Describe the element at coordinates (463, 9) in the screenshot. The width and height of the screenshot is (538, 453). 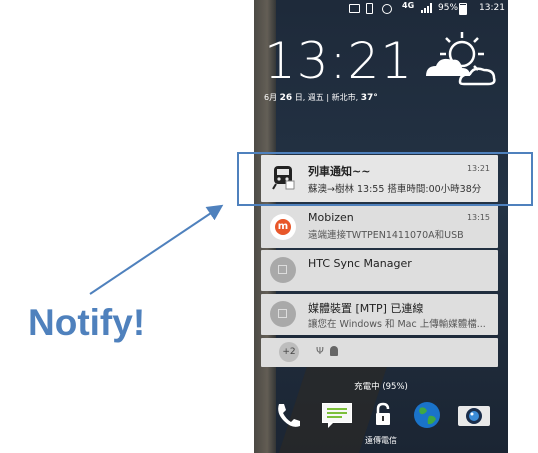
I see `battery-icon` at that location.